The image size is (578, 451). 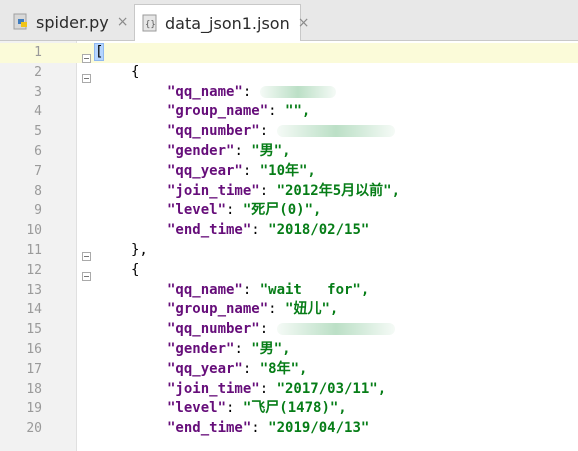 I want to click on line-number: 17, so click(x=34, y=369).